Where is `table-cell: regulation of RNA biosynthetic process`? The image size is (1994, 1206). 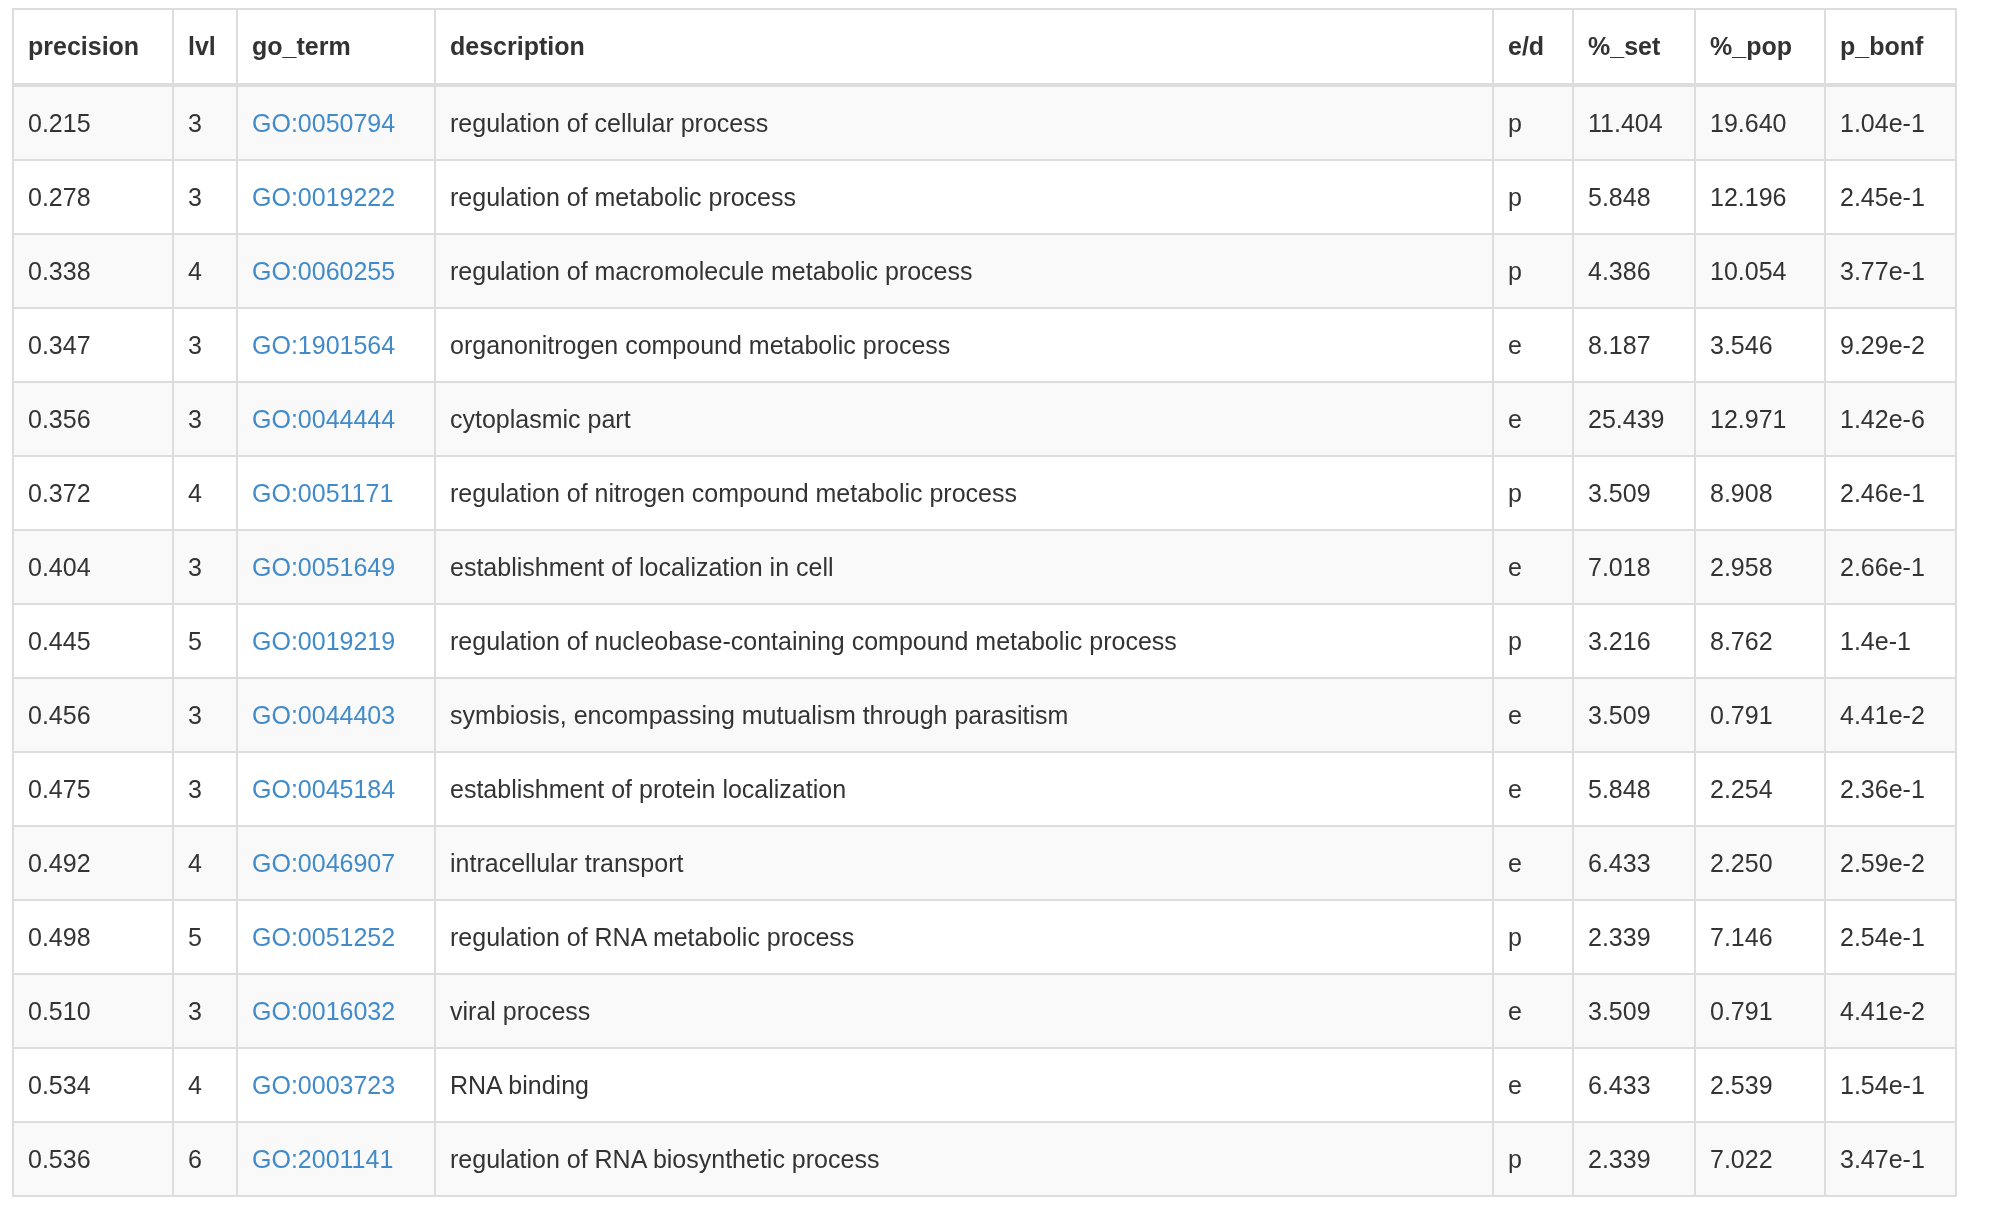 table-cell: regulation of RNA biosynthetic process is located at coordinates (964, 1159).